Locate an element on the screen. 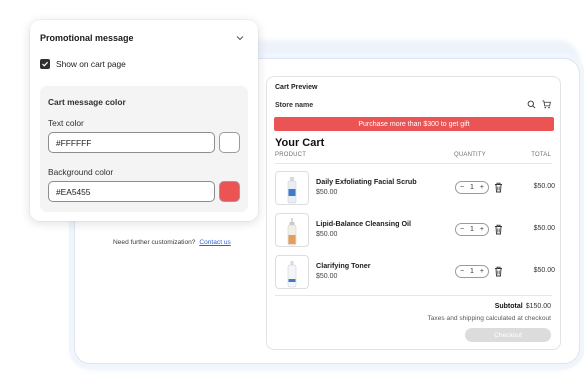 The height and width of the screenshot is (382, 584). subtotal-value: $150.00 is located at coordinates (538, 306).